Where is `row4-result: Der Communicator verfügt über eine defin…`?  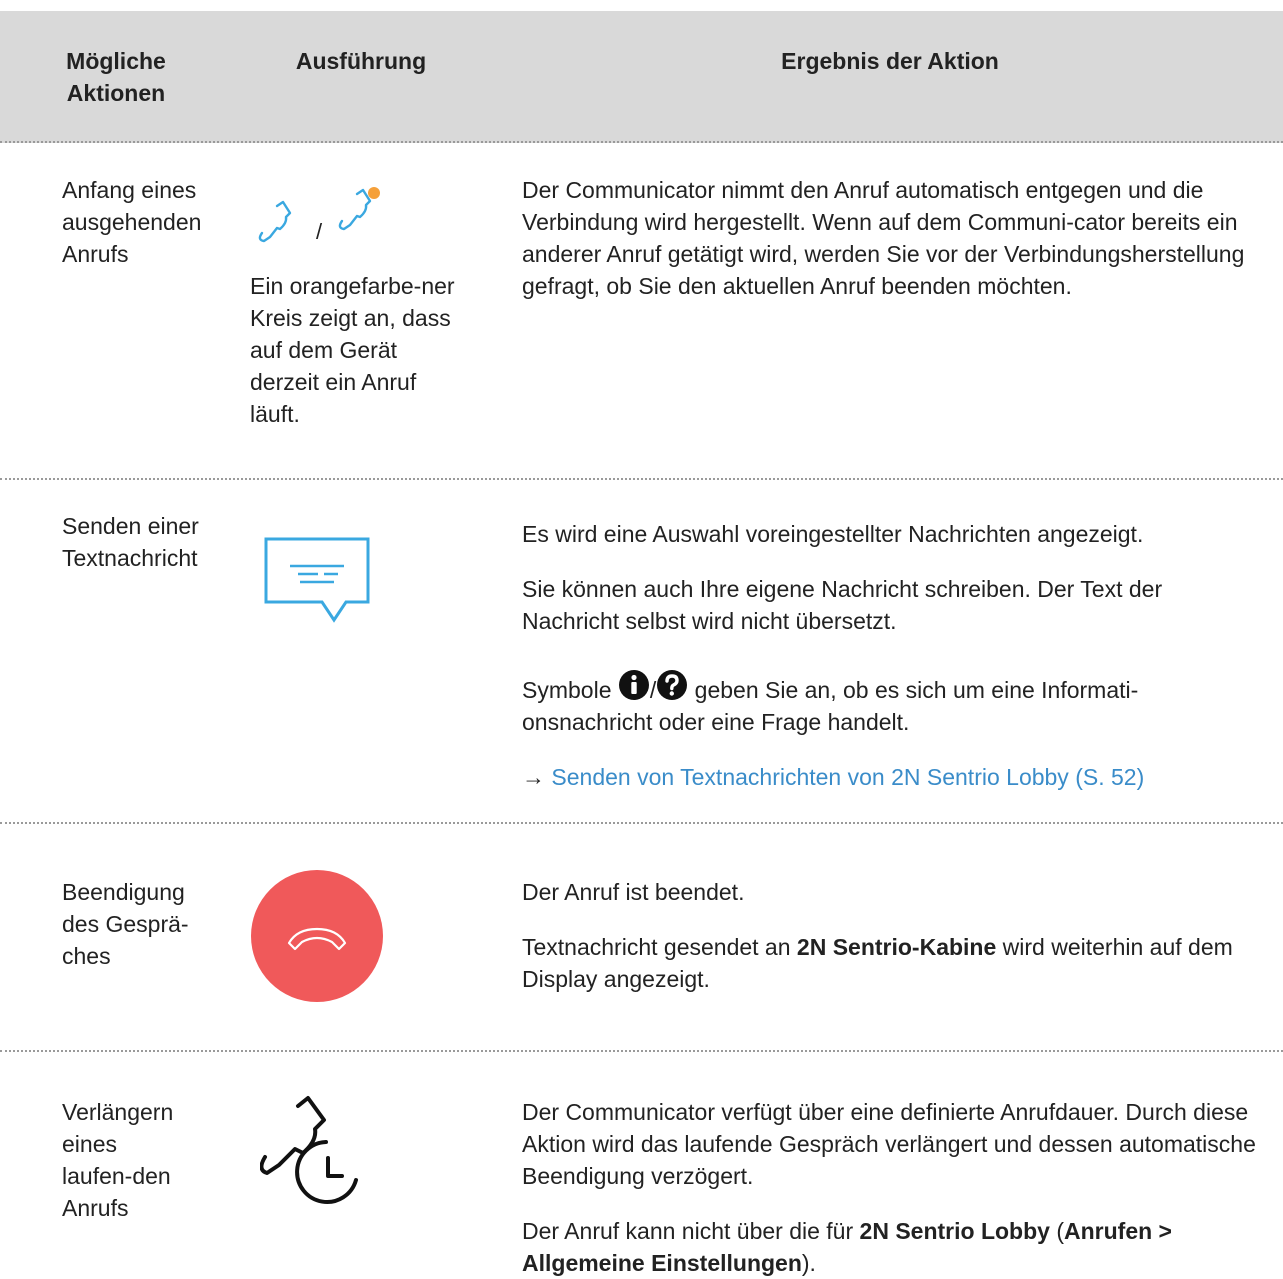
row4-result: Der Communicator verfügt über eine defin… is located at coordinates (892, 1187).